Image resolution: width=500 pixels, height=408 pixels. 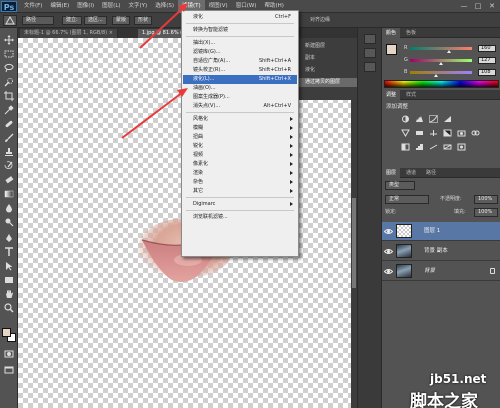 I want to click on filter-menu-item: 自适应广角(A)... Shift+Ctrl+A, so click(x=240, y=61).